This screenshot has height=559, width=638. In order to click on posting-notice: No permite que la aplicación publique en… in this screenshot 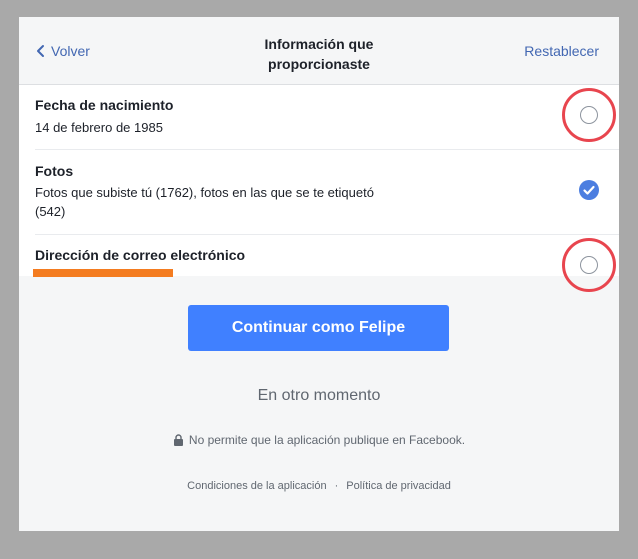, I will do `click(319, 440)`.